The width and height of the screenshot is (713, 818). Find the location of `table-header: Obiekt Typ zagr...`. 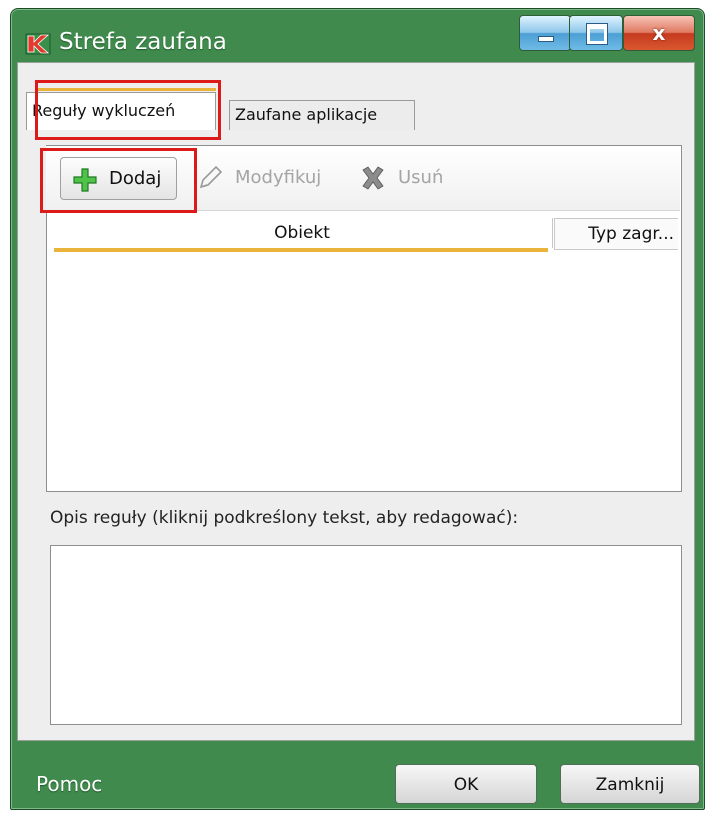

table-header: Obiekt Typ zagr... is located at coordinates (366, 234).